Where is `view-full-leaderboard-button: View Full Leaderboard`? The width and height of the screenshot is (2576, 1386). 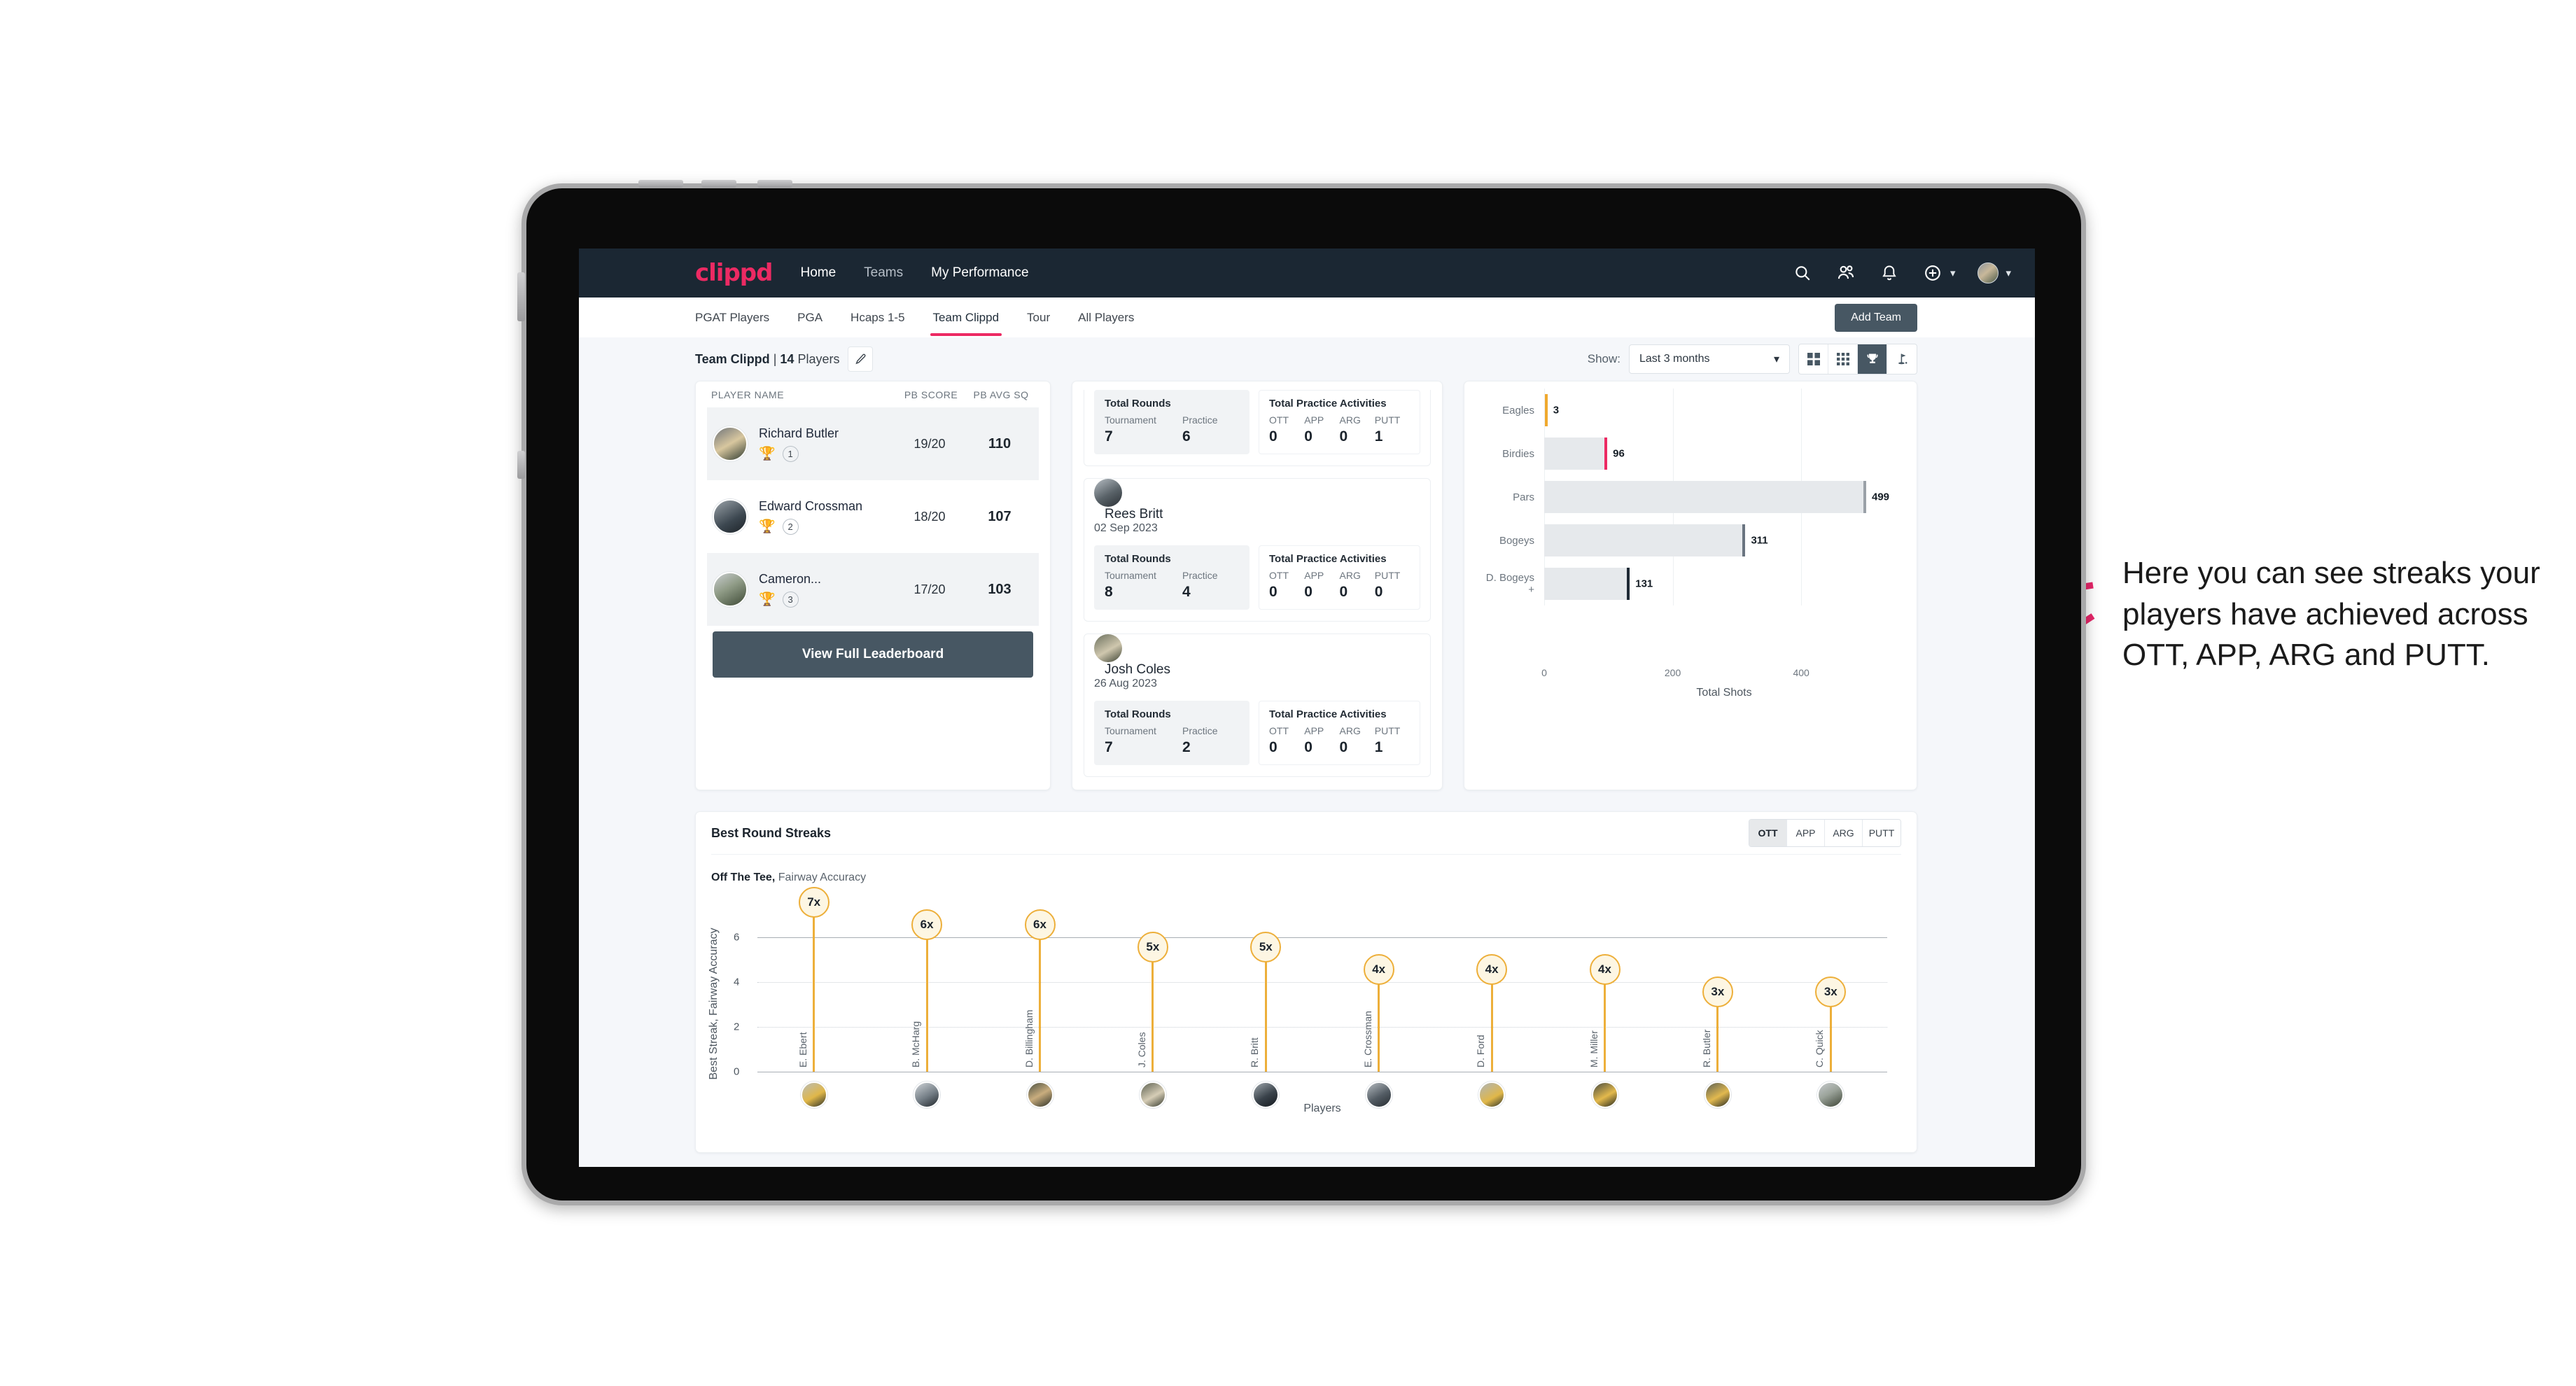 view-full-leaderboard-button: View Full Leaderboard is located at coordinates (873, 654).